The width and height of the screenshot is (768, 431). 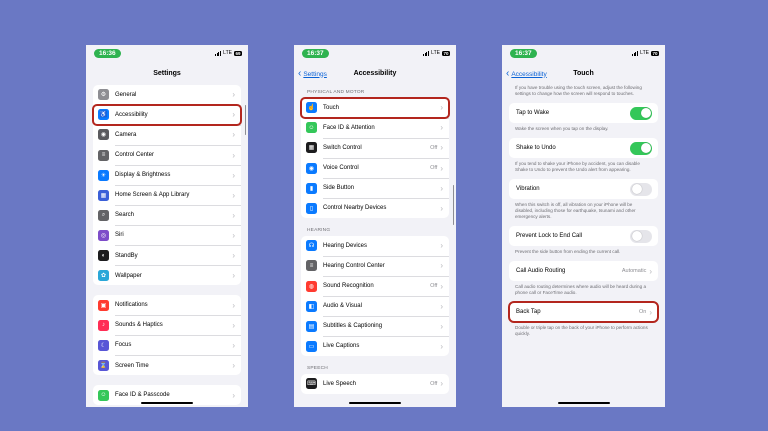 What do you see at coordinates (167, 346) in the screenshot?
I see `row-focus: ☾ Focus ›` at bounding box center [167, 346].